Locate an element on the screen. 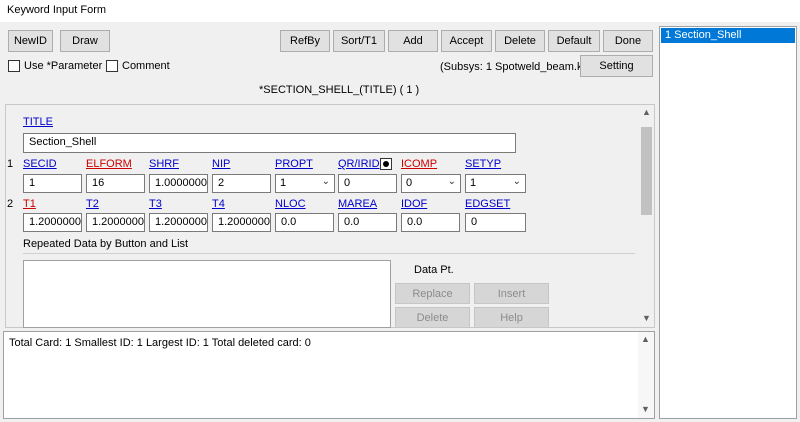 This screenshot has height=422, width=800. secid-label: SECID is located at coordinates (40, 164).